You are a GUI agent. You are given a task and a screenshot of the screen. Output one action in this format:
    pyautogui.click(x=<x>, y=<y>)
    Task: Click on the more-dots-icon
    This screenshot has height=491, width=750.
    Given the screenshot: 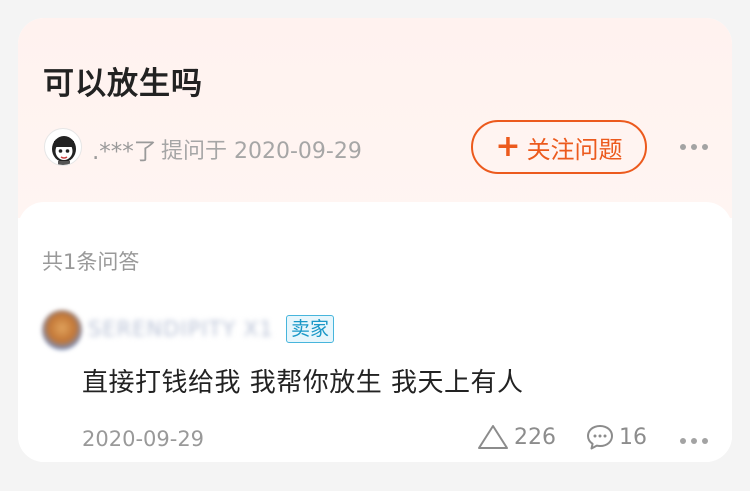 What is the action you would take?
    pyautogui.click(x=694, y=147)
    